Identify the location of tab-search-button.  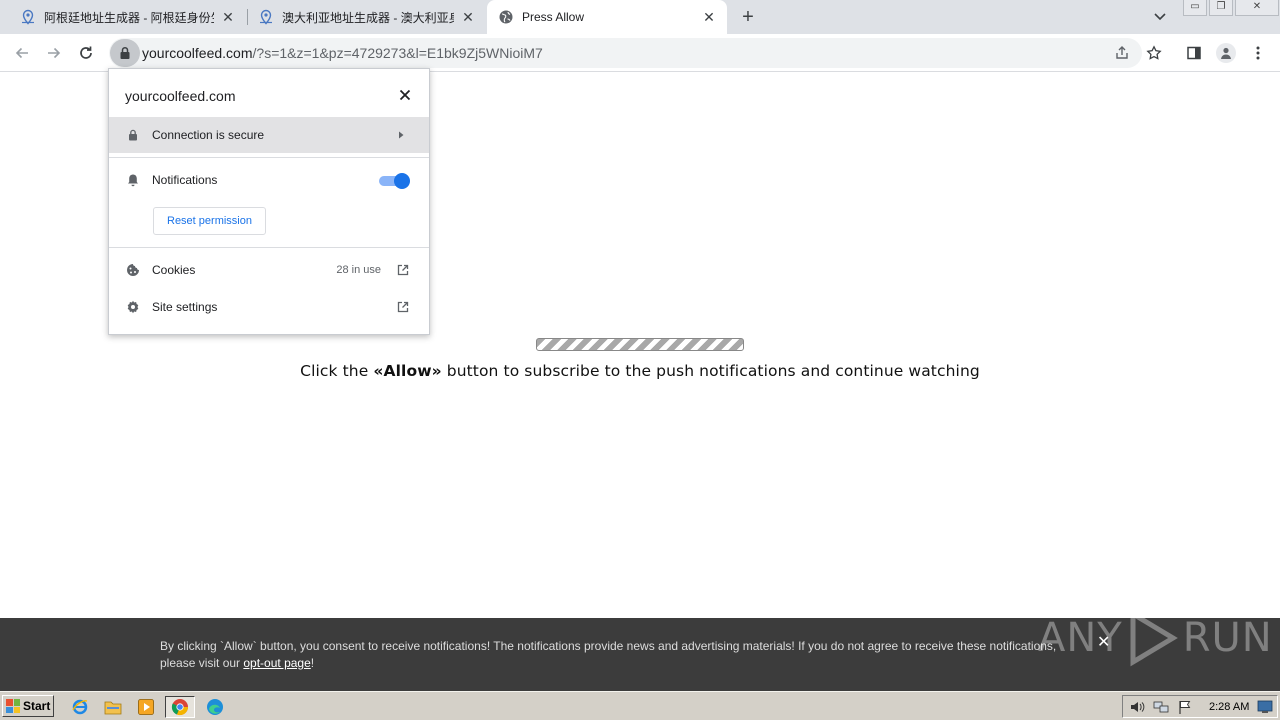
(1160, 17).